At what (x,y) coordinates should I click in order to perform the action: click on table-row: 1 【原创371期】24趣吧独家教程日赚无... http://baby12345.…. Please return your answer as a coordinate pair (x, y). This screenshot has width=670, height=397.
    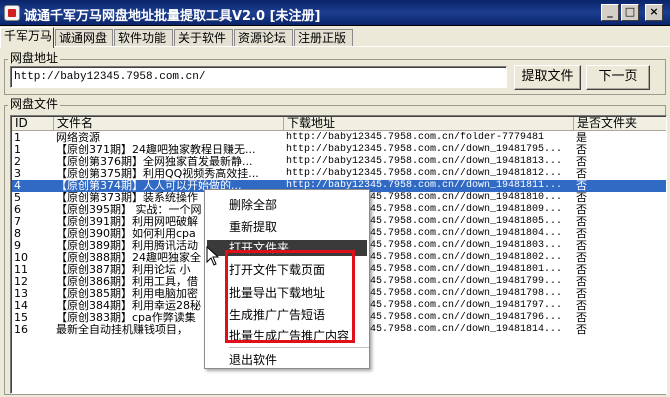
    Looking at the image, I should click on (339, 150).